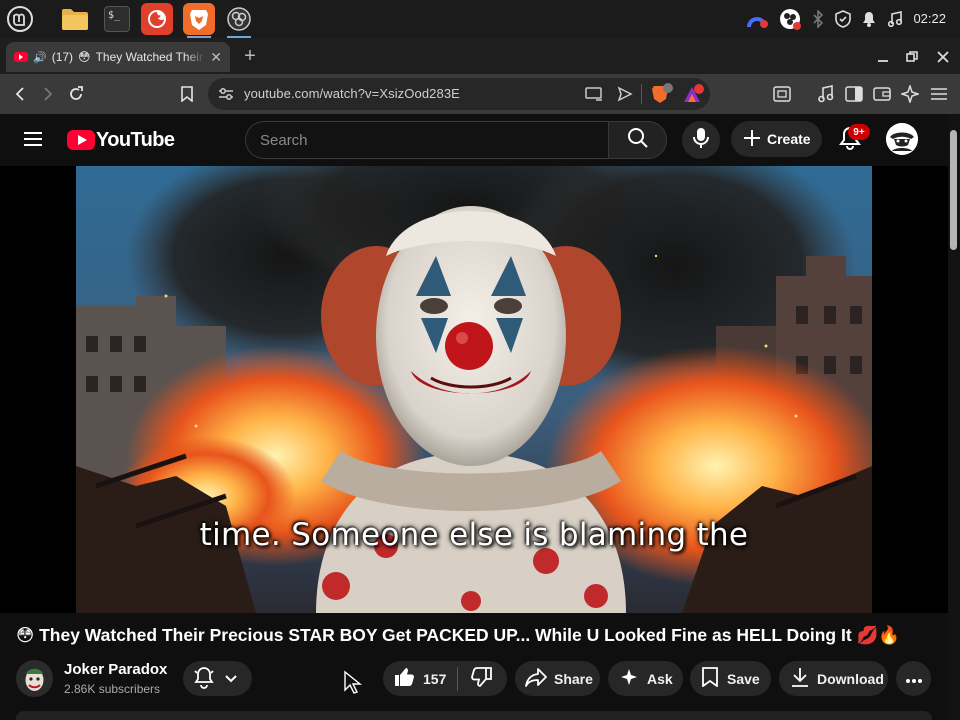 This screenshot has width=960, height=720. What do you see at coordinates (752, 139) in the screenshot?
I see `plus-icon` at bounding box center [752, 139].